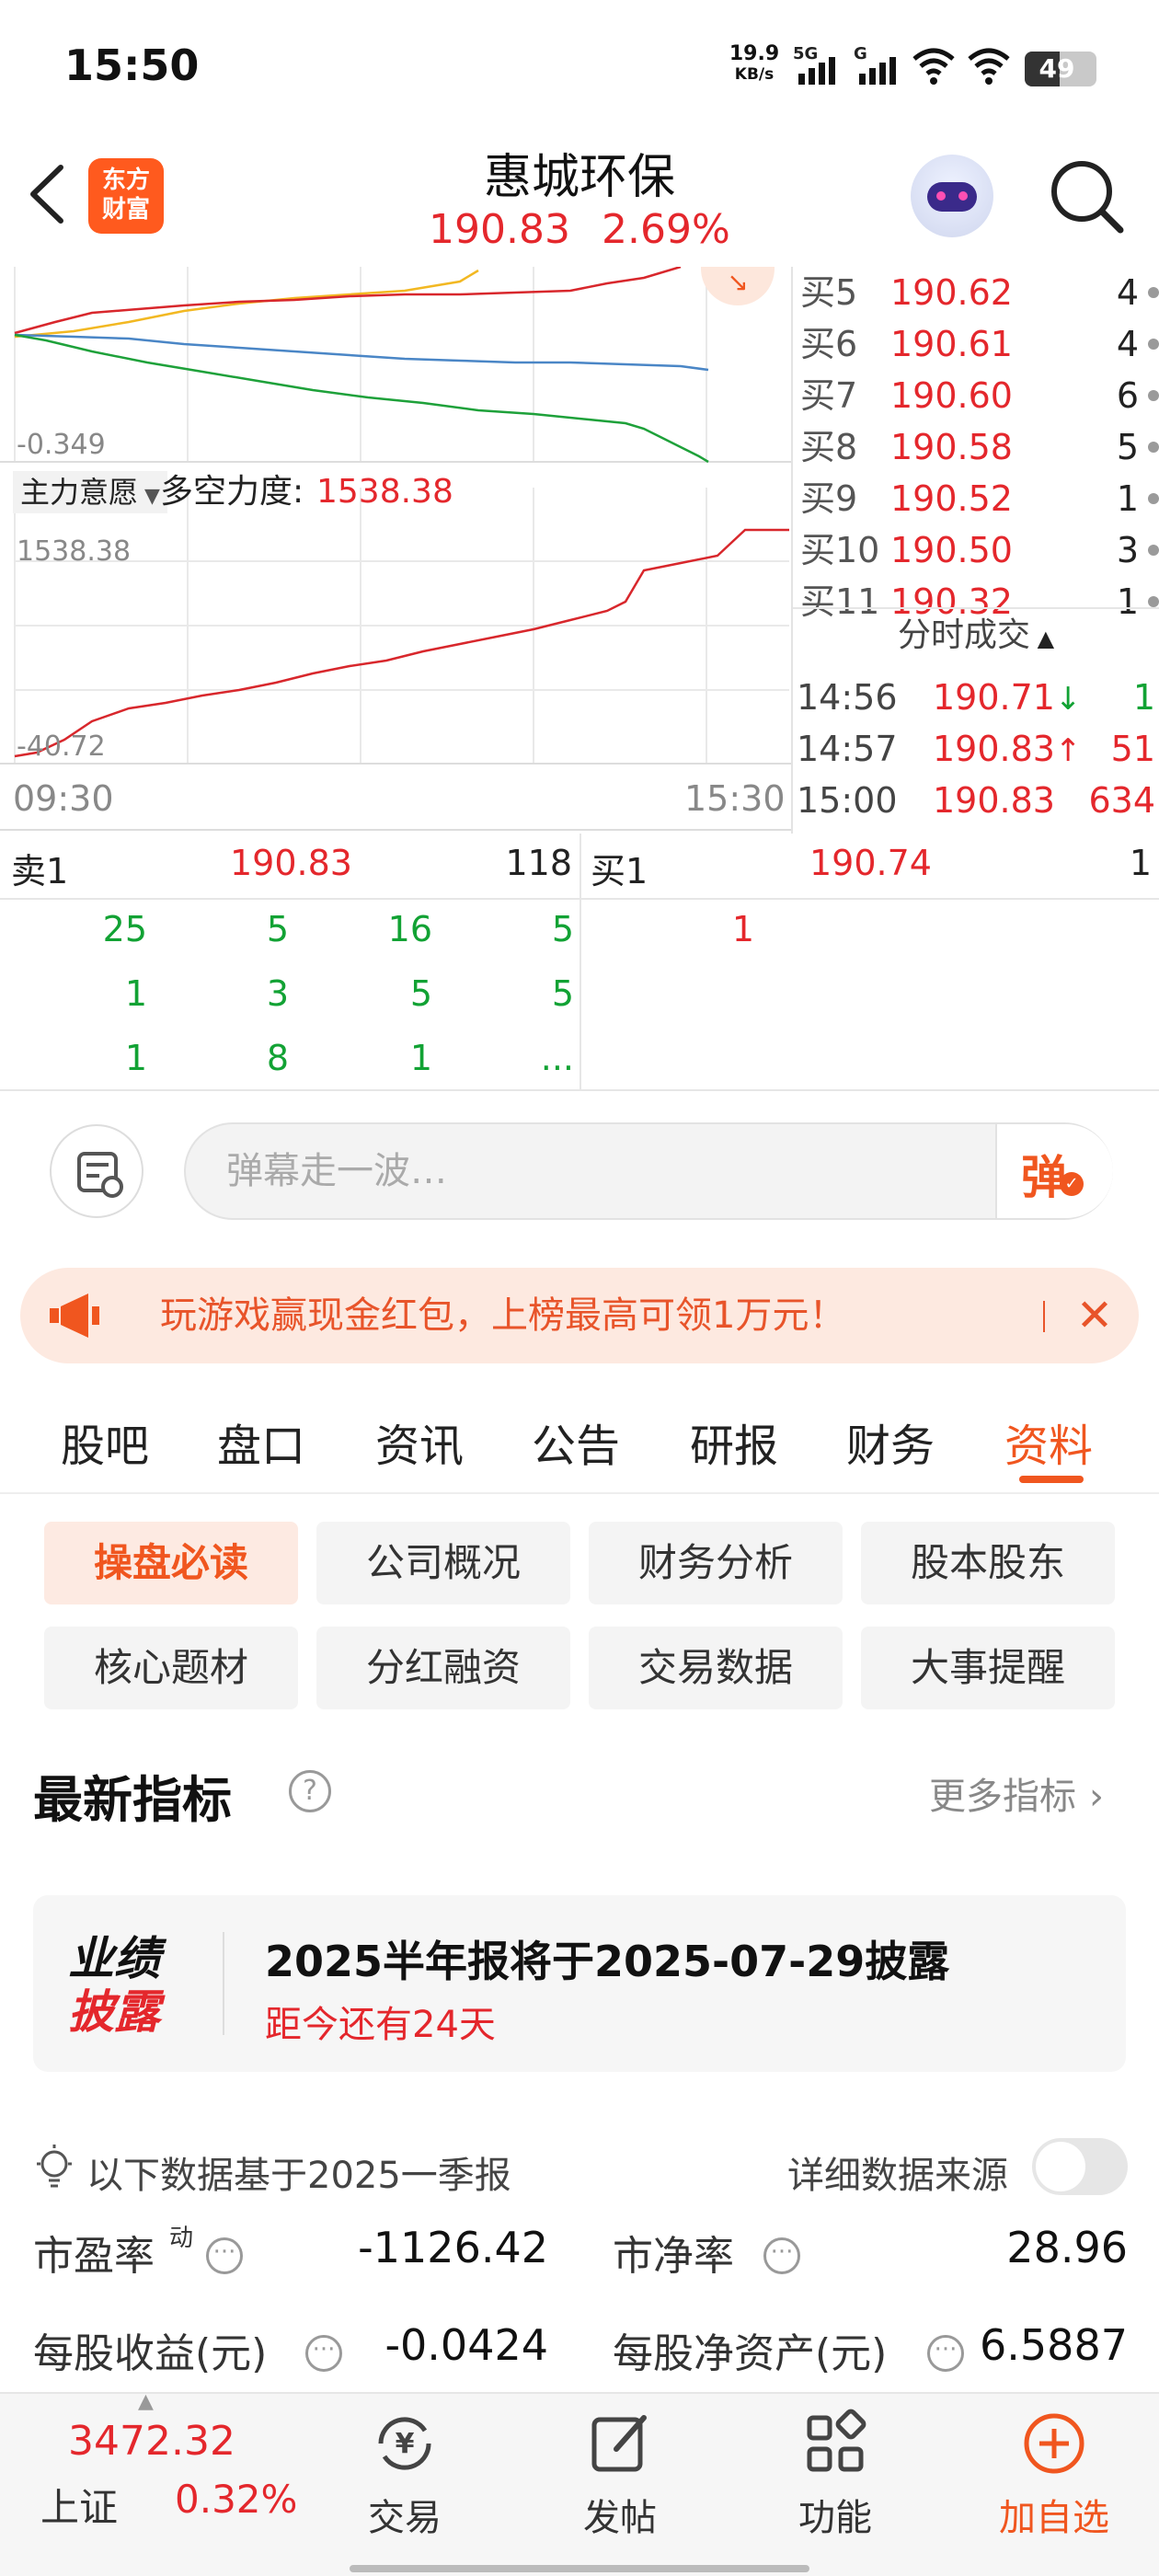  What do you see at coordinates (443, 1563) in the screenshot?
I see `subtab-gaikuang: 公司概况` at bounding box center [443, 1563].